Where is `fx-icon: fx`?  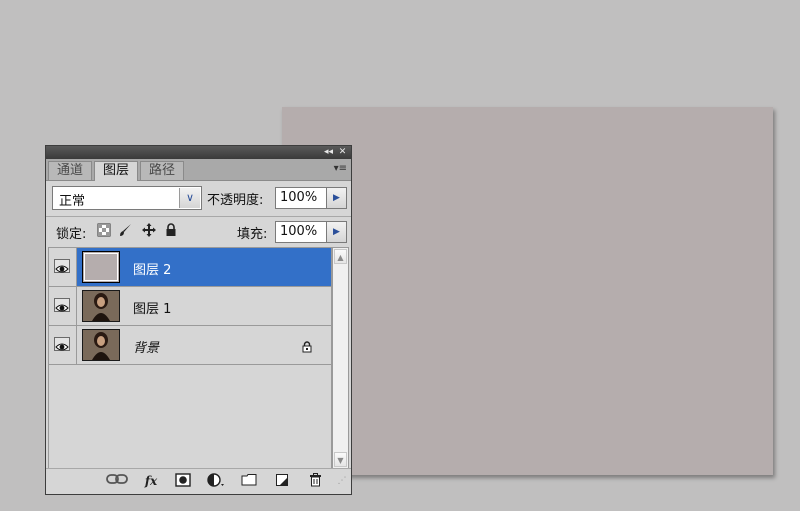 fx-icon: fx is located at coordinates (151, 481).